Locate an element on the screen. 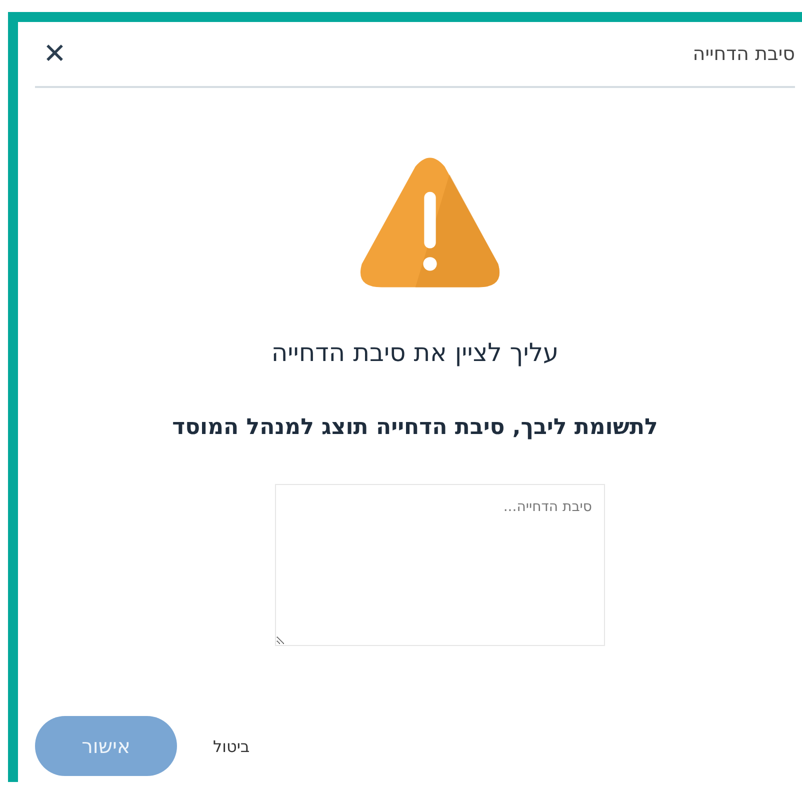 The image size is (802, 792). cancel-button: ביטול is located at coordinates (231, 746).